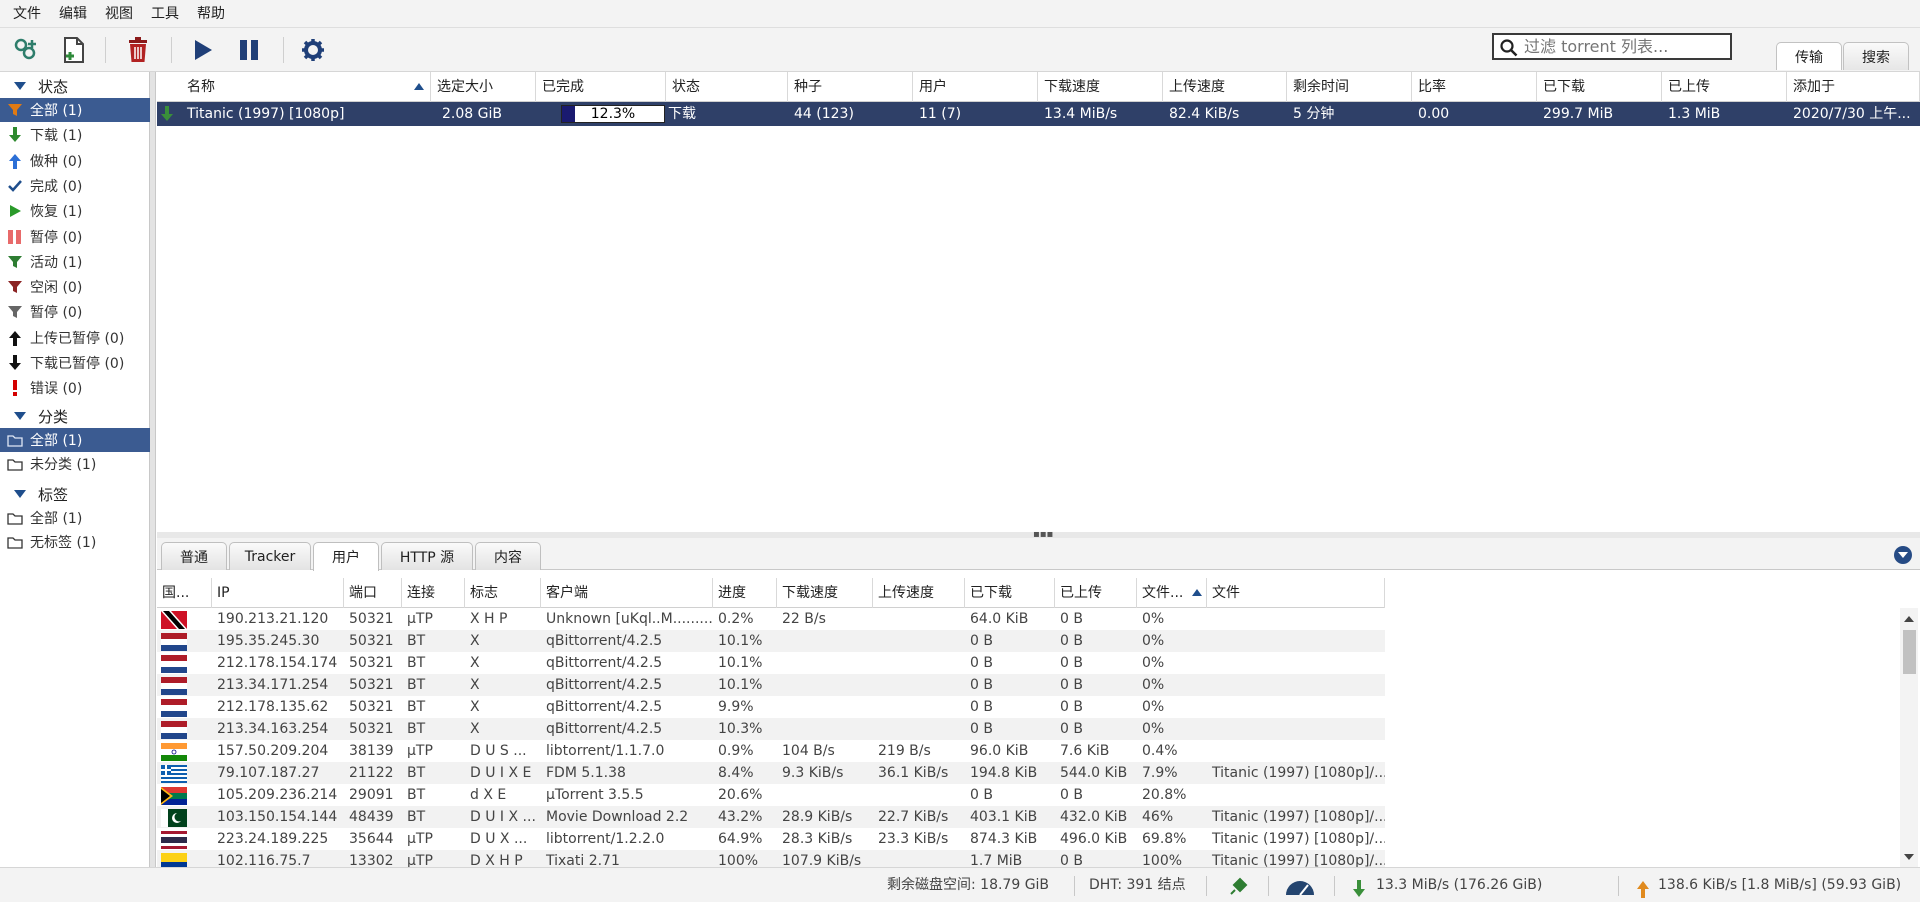 The width and height of the screenshot is (1920, 902). I want to click on peer-cell-ip: 212.178.135.62, so click(273, 707).